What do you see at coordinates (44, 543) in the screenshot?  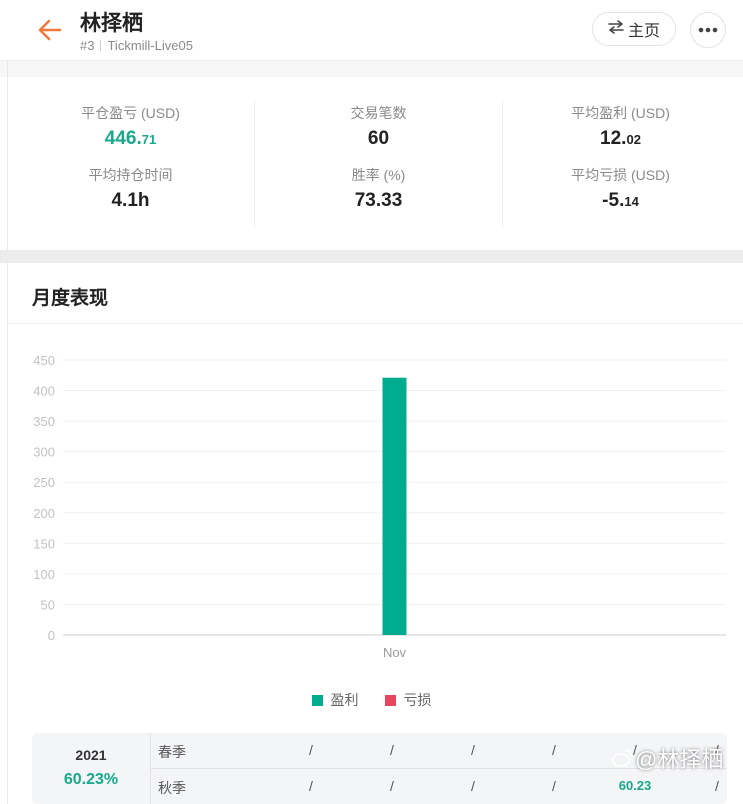 I see `y-tick-label: 150` at bounding box center [44, 543].